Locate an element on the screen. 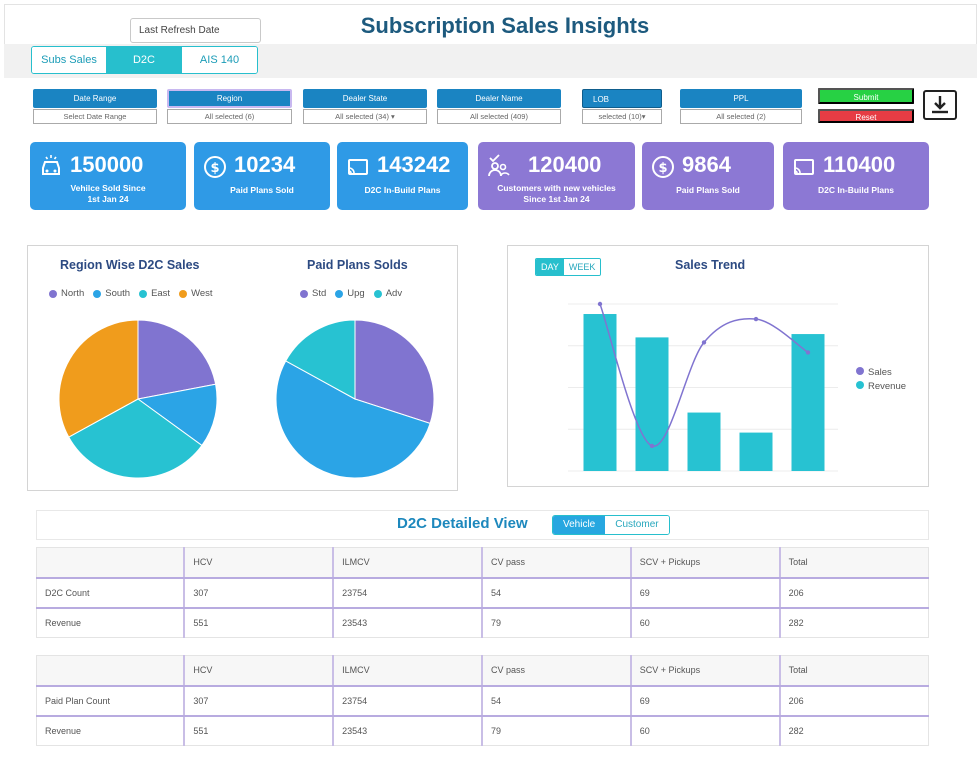 This screenshot has width=977, height=763. date-range-filter: Date Range Select Date Range is located at coordinates (95, 106).